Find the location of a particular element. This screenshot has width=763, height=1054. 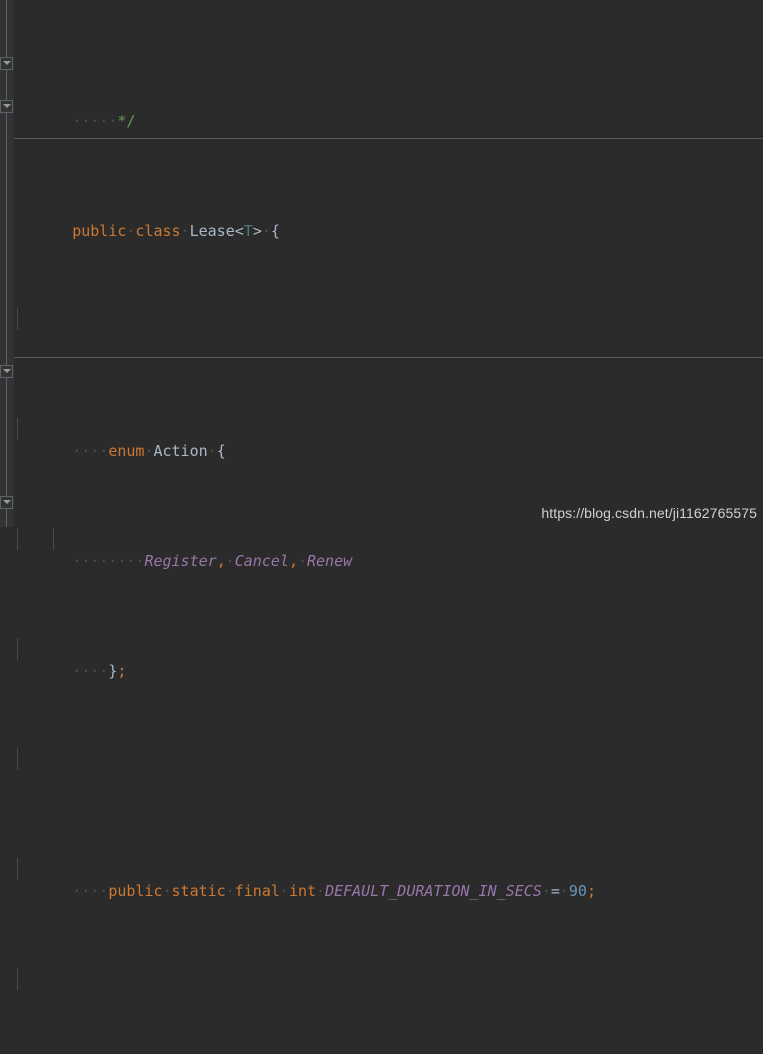

token-constant-name: DEFAULT_DURATION_IN_SECS is located at coordinates (433, 891).